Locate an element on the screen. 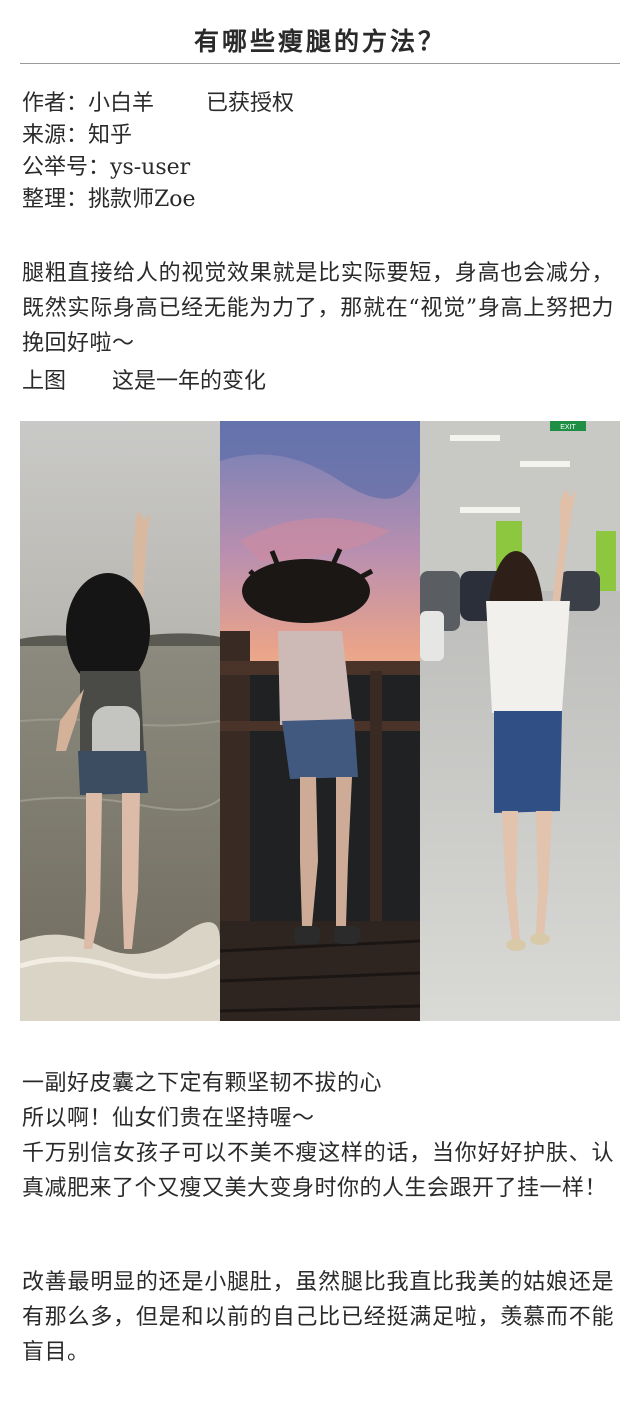 This screenshot has height=1416, width=640. photo-sunset-deck is located at coordinates (320, 721).